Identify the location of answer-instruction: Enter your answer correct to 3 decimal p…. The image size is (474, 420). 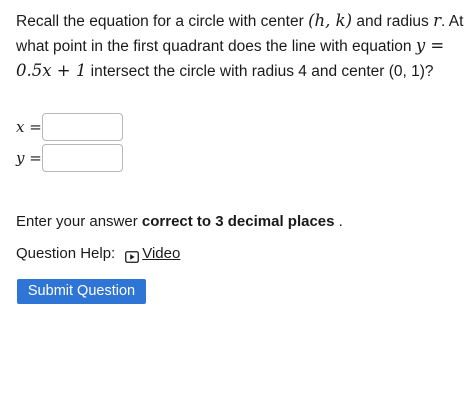
(179, 222).